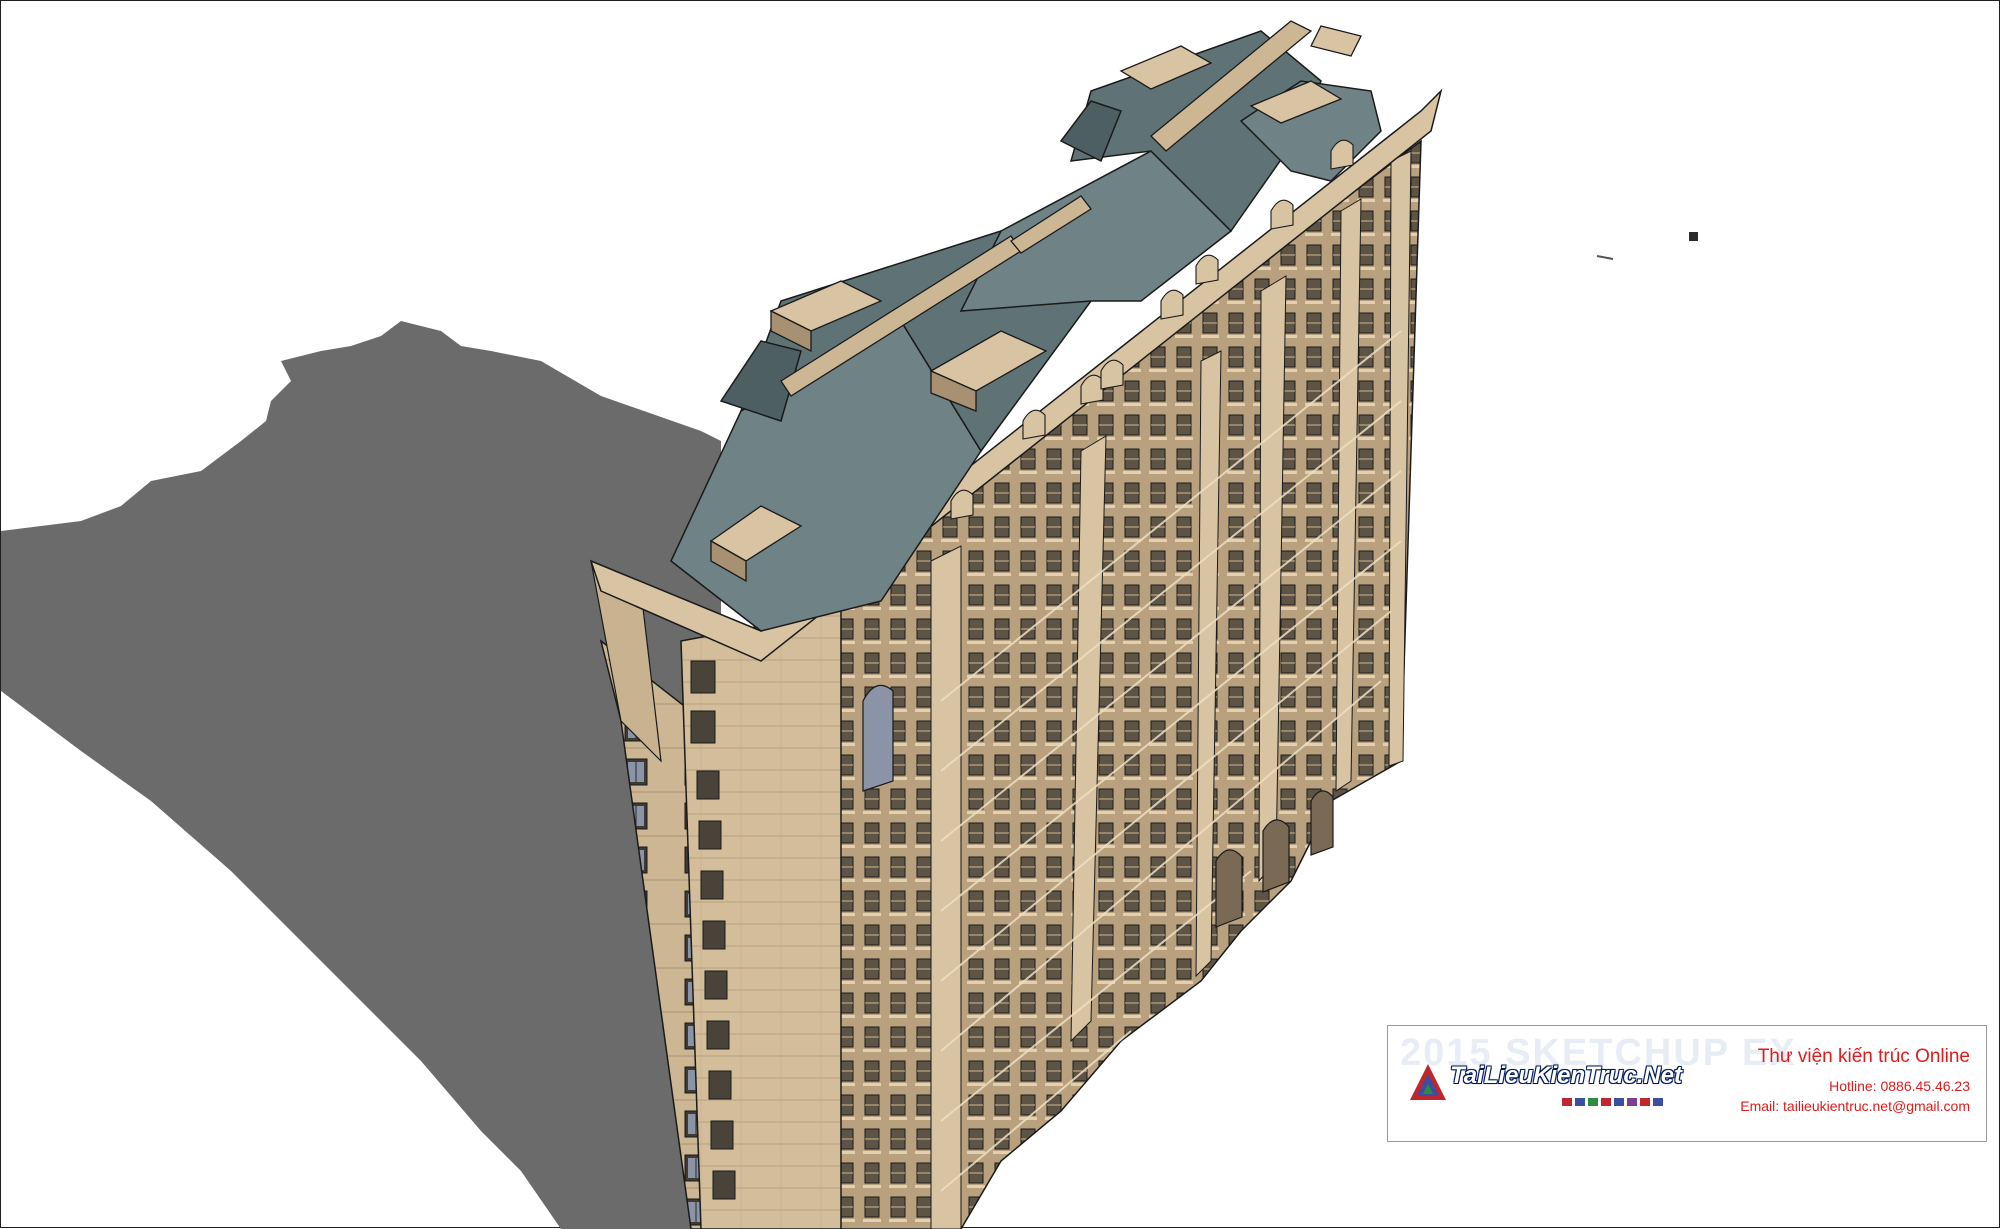 This screenshot has width=2000, height=1229. What do you see at coordinates (1612, 1102) in the screenshot?
I see `watermark-color-swatches` at bounding box center [1612, 1102].